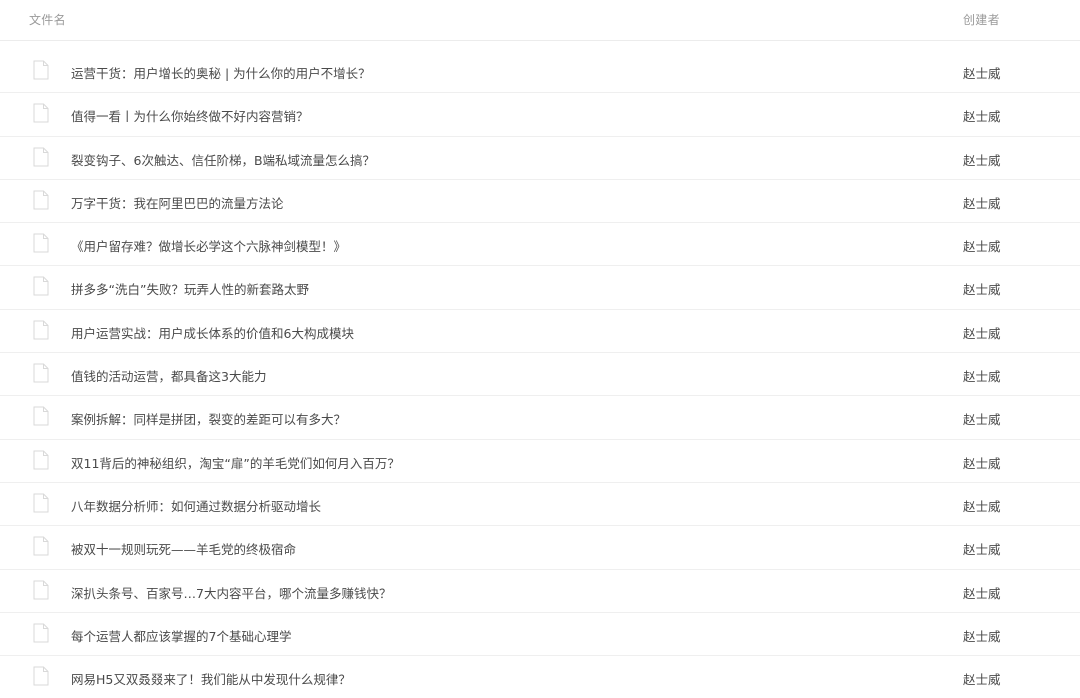  Describe the element at coordinates (540, 461) in the screenshot. I see `file-row: 双11背后的神秘组织，淘宝“扉”的羊毛党们如何月入百万？ 赵士威` at that location.